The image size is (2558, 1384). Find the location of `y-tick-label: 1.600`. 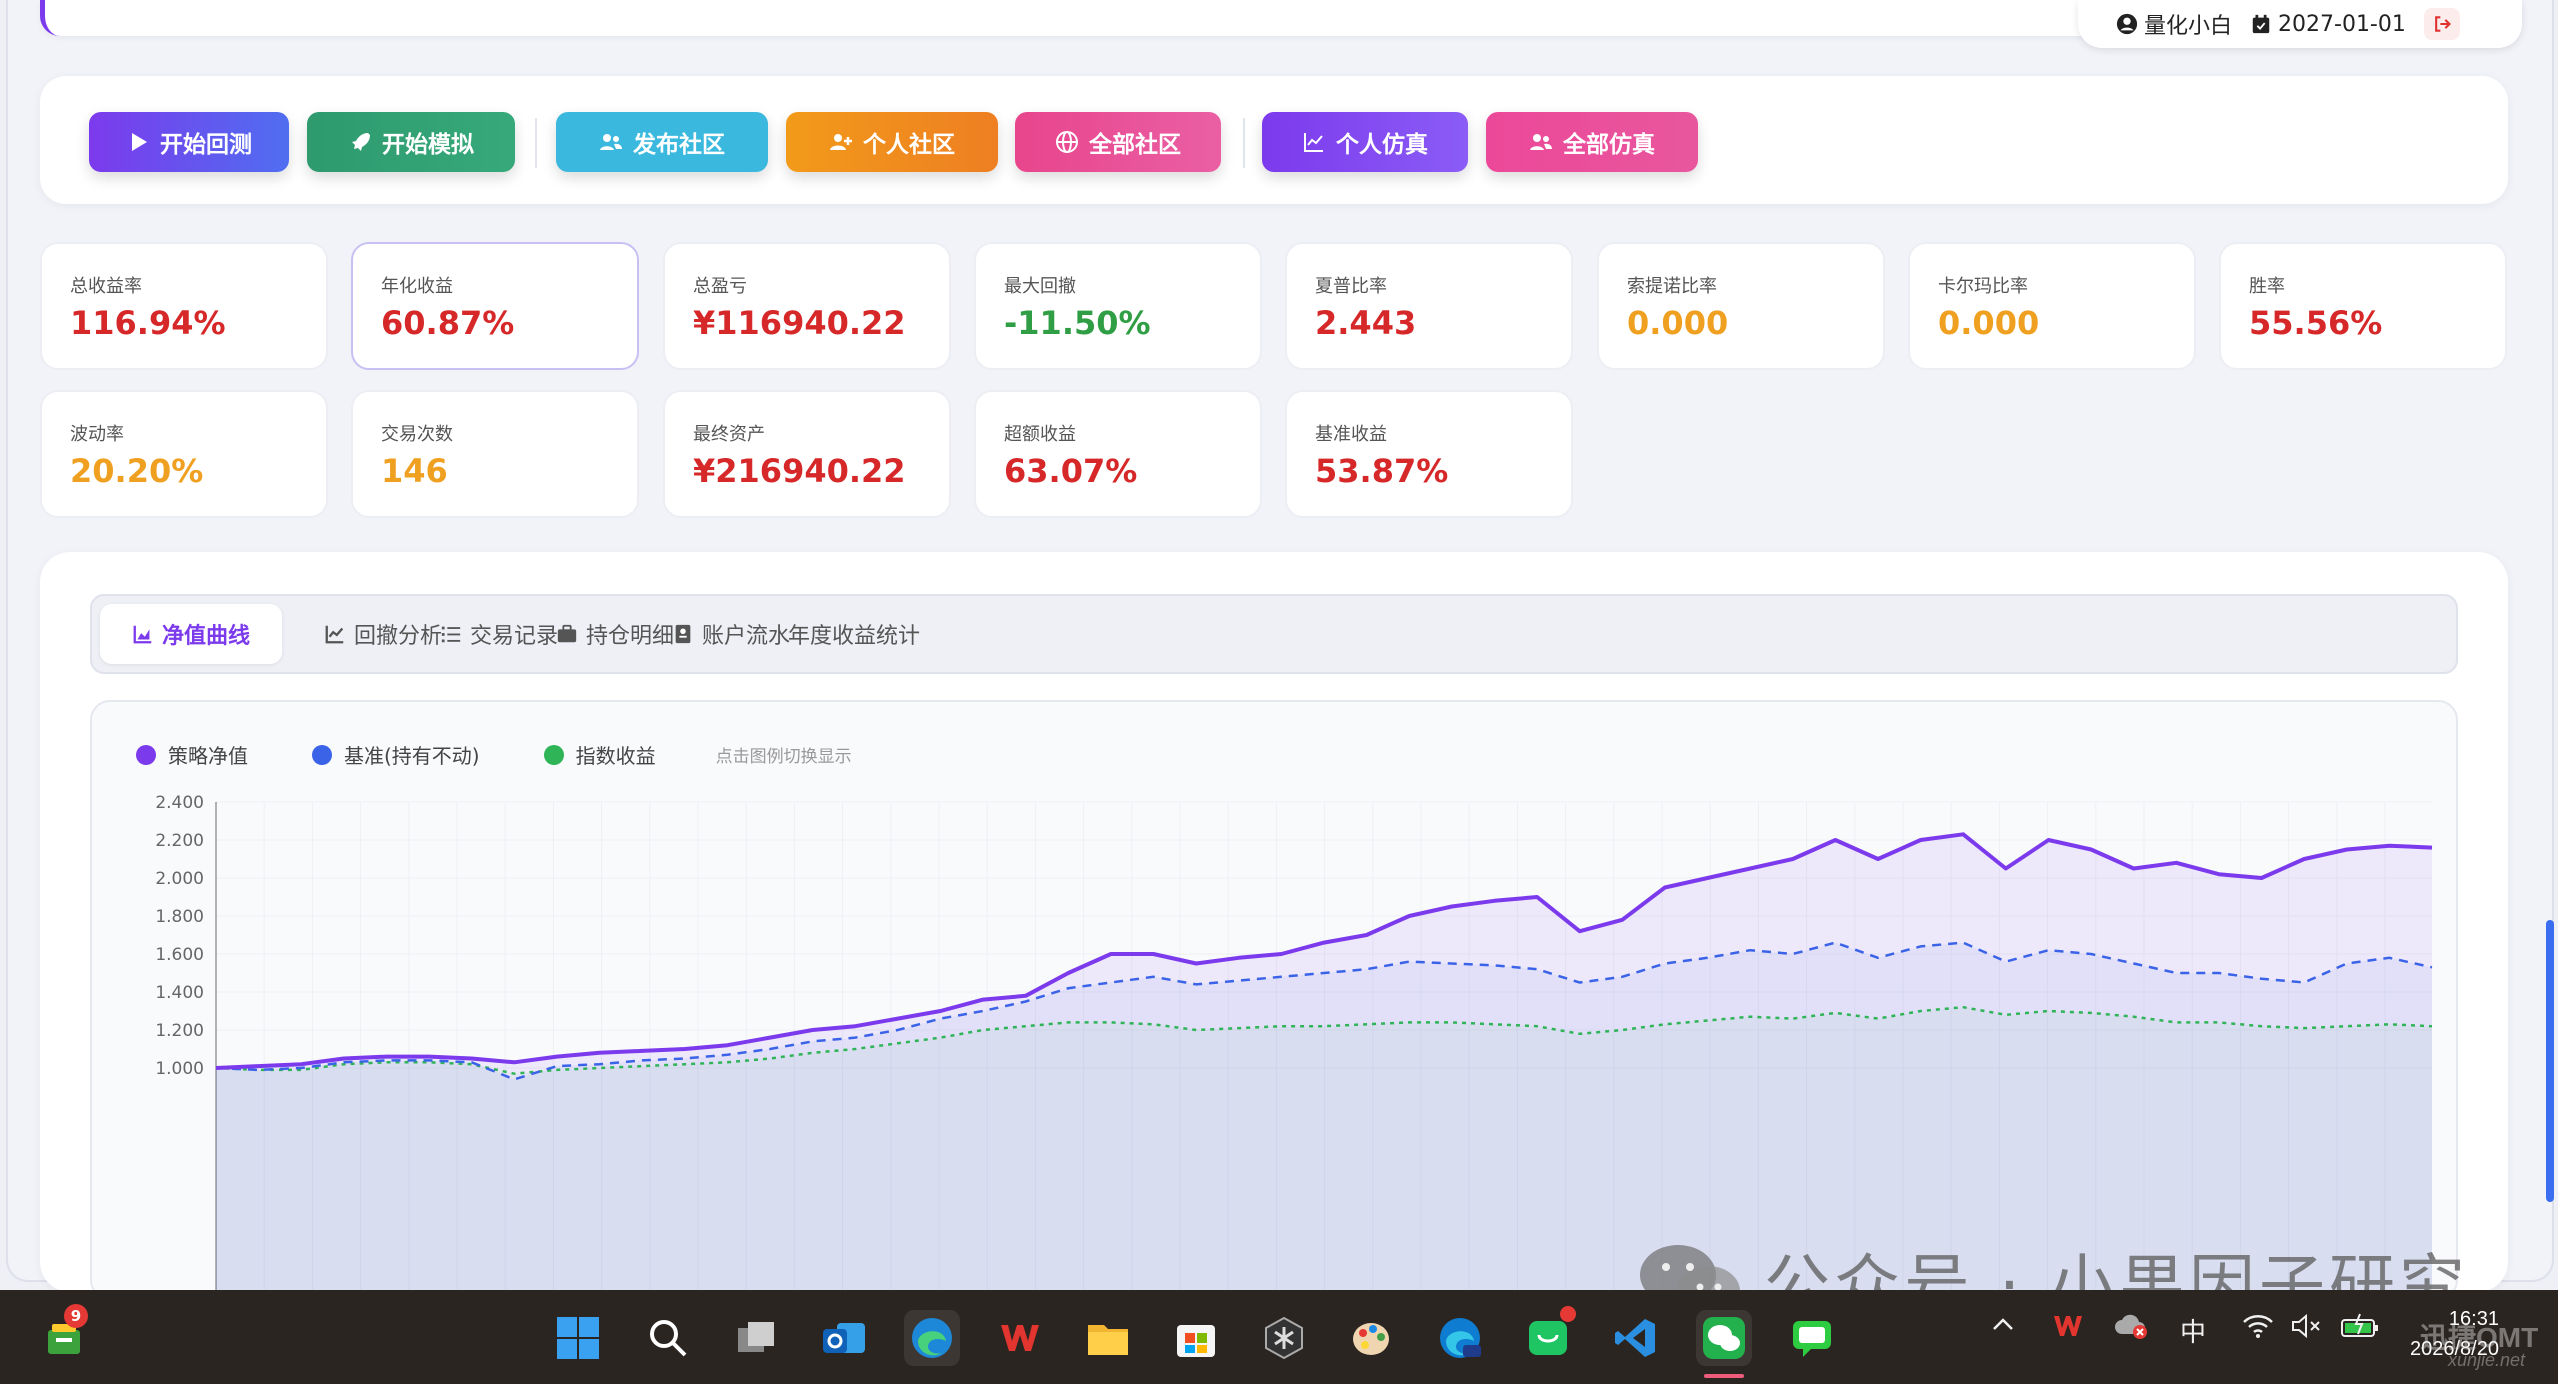

y-tick-label: 1.600 is located at coordinates (179, 955).